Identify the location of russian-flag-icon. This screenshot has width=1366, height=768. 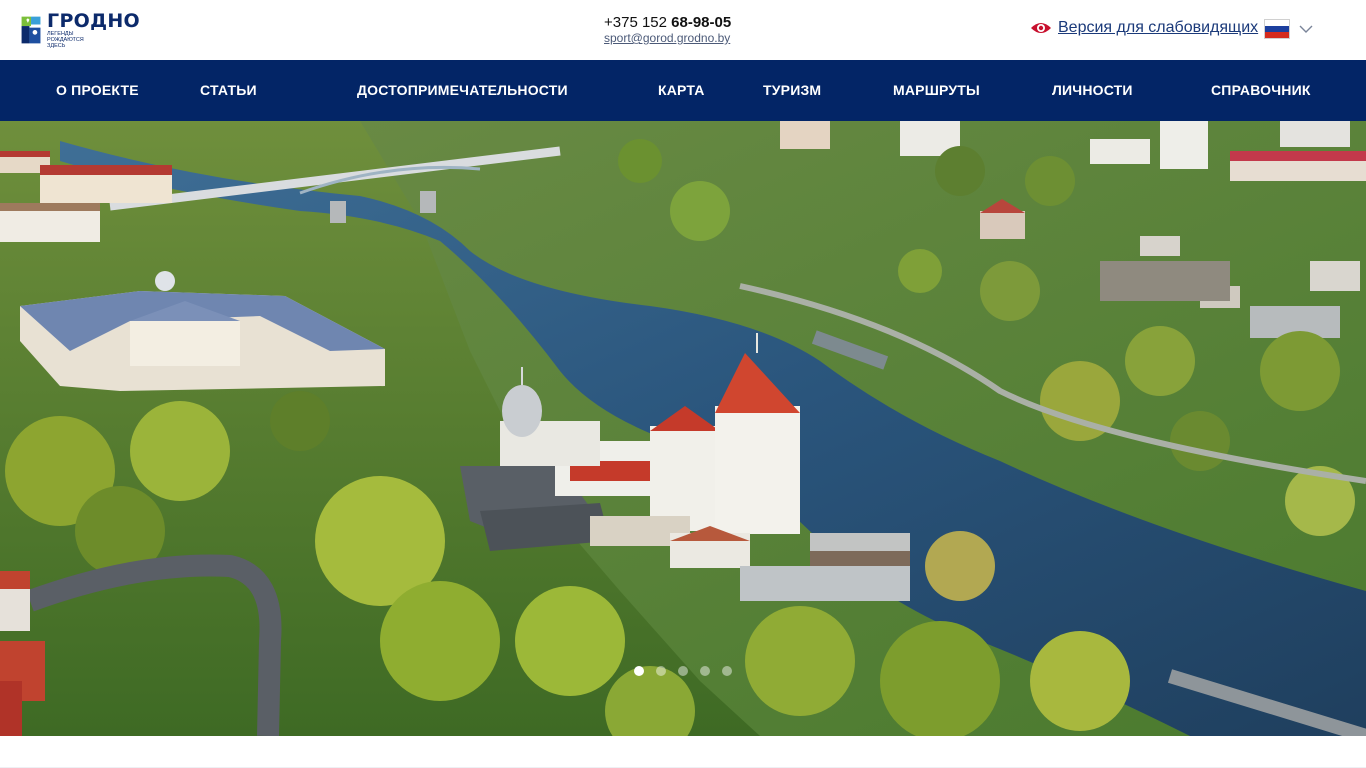
(1277, 29).